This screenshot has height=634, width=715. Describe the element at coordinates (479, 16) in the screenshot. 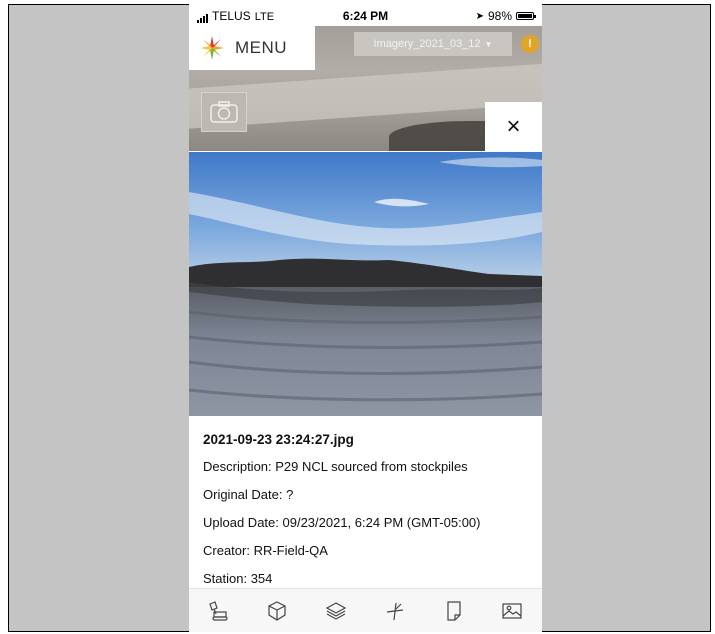

I see `location-arrow-icon: ➤` at that location.